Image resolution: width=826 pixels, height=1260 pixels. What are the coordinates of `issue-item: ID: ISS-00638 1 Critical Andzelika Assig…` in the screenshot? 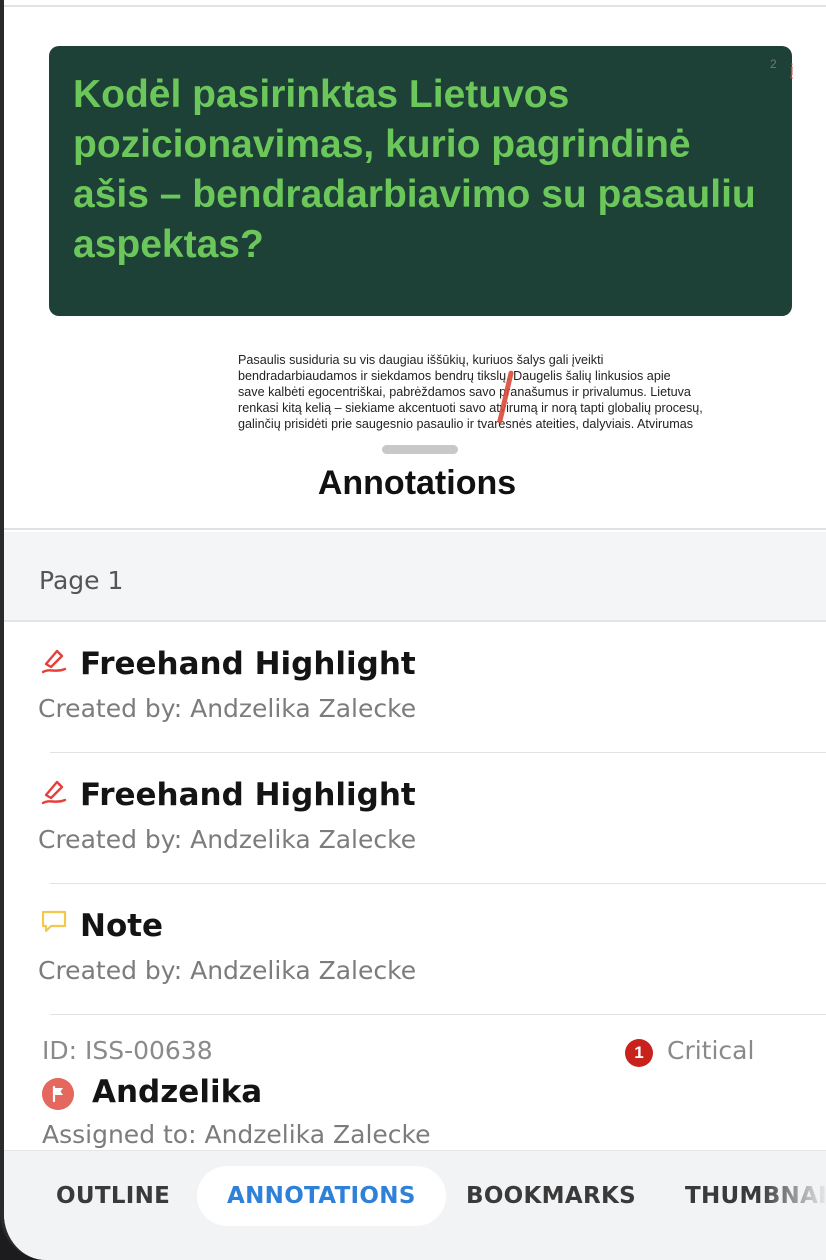 It's located at (415, 1086).